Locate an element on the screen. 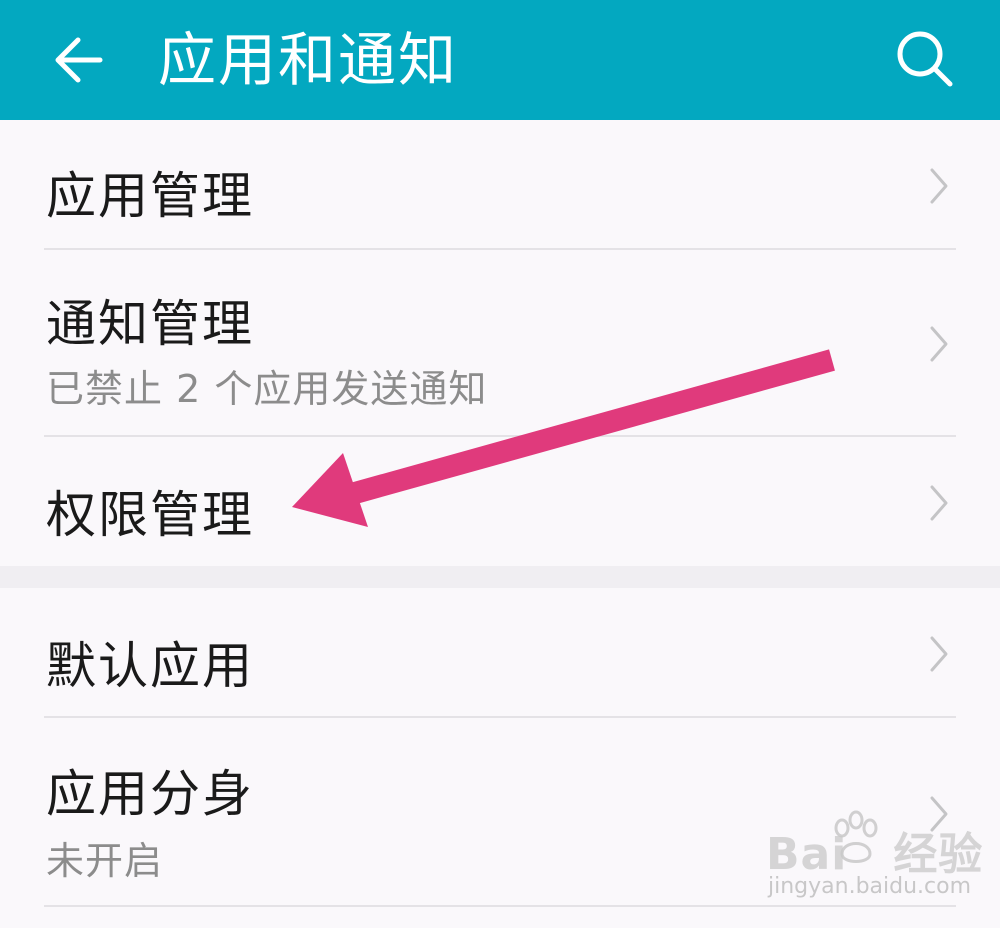  watermark-logo: Bai__经验 is located at coordinates (875, 854).